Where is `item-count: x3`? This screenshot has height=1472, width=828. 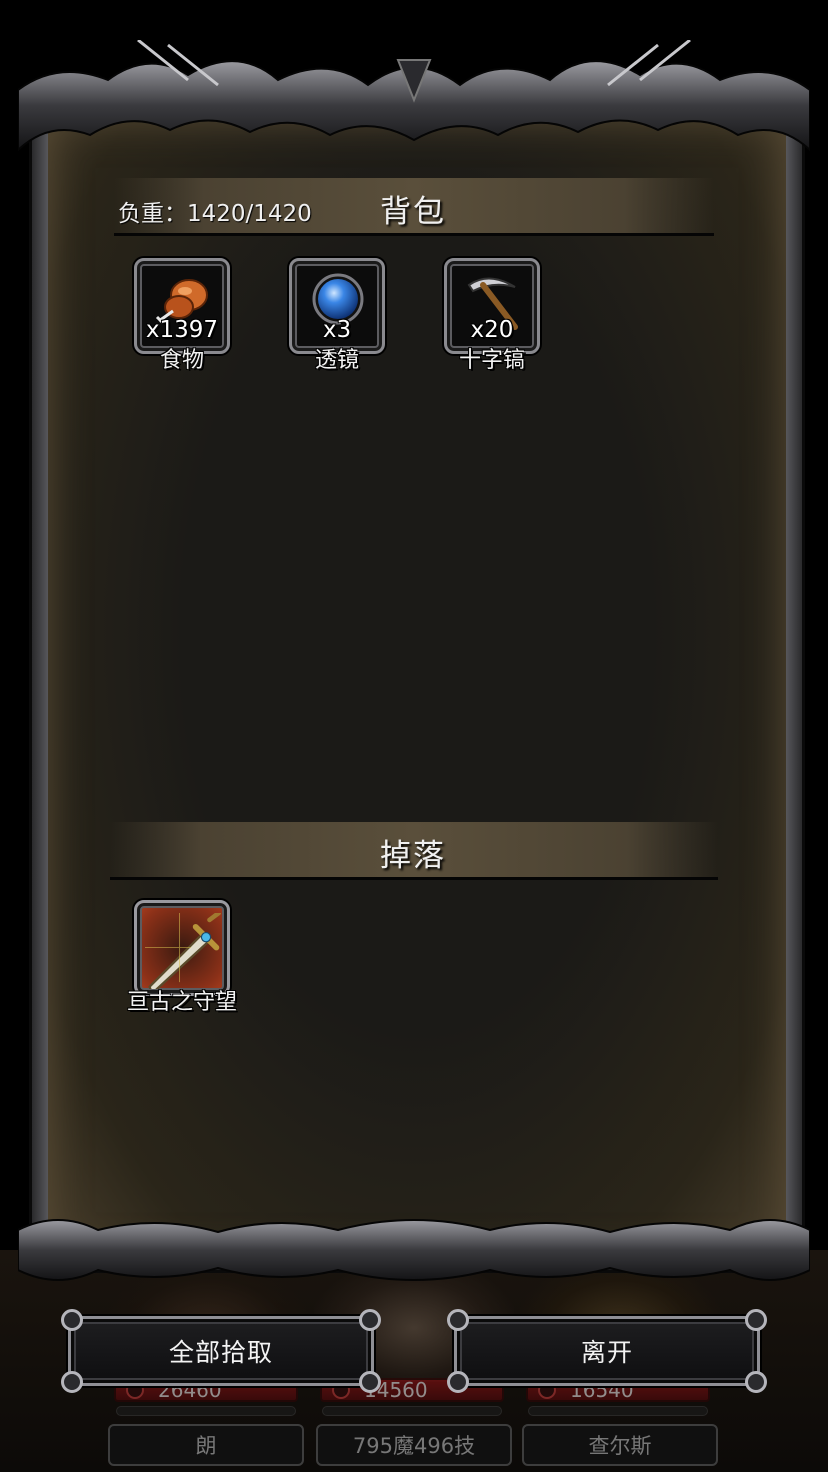
item-count: x3 is located at coordinates (337, 330).